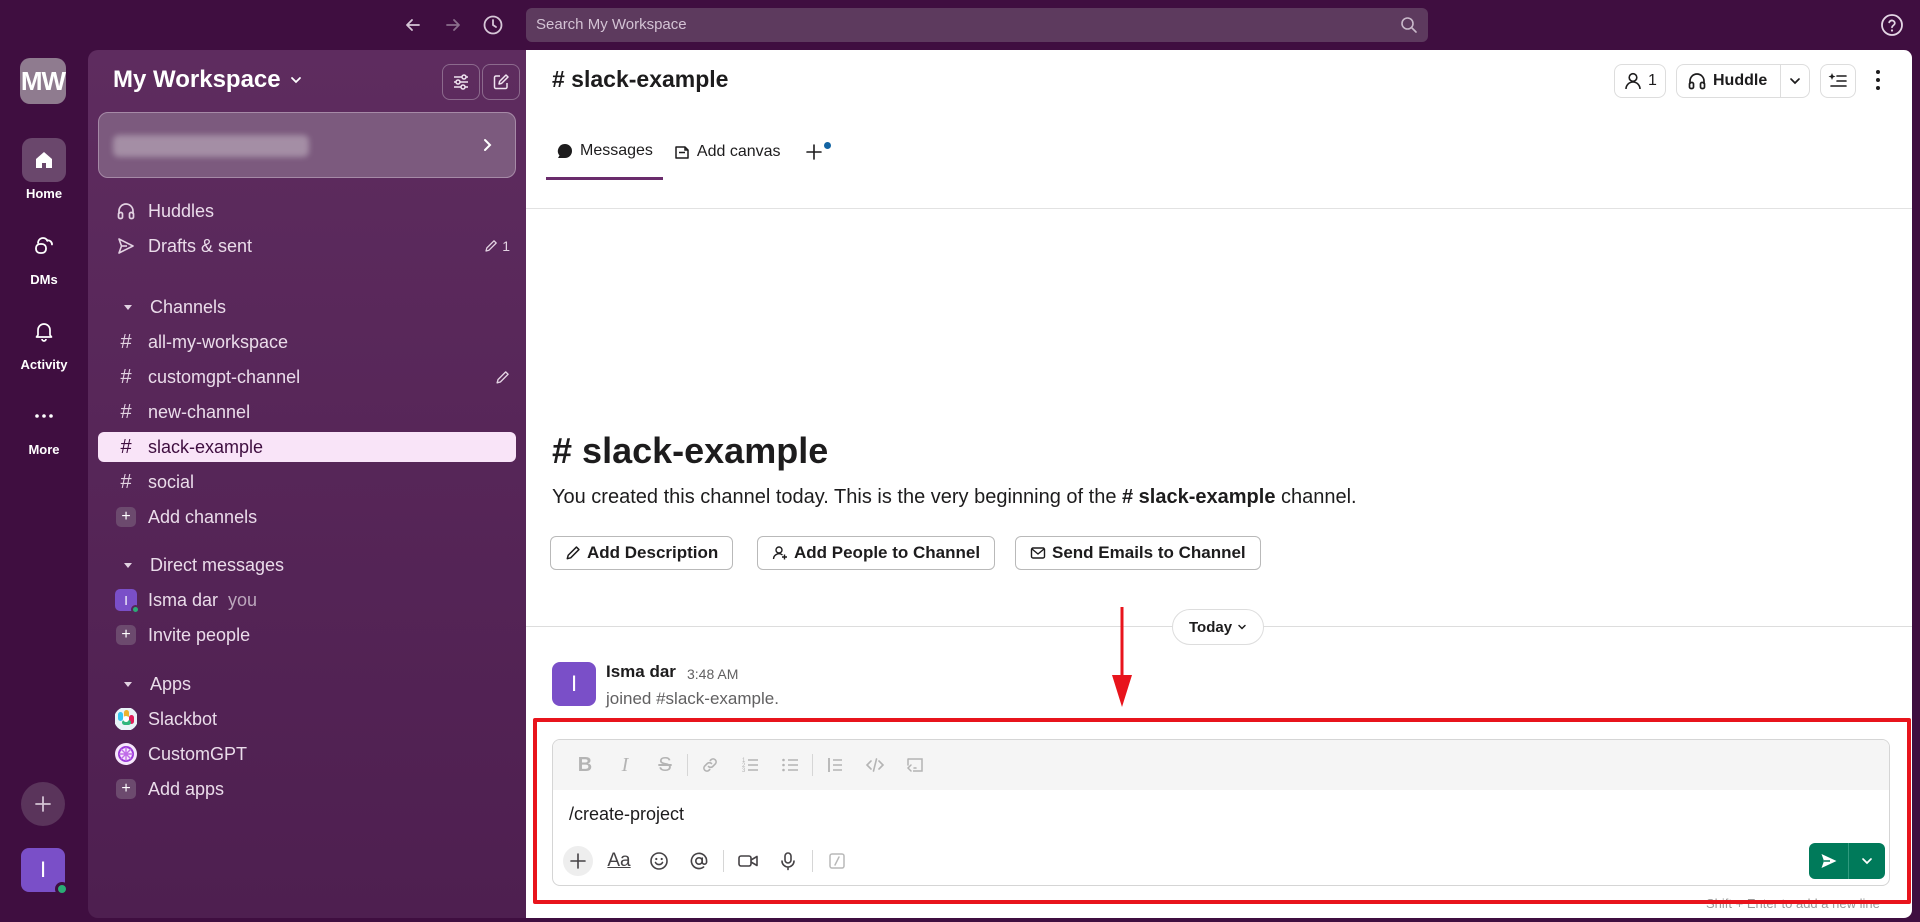 This screenshot has width=1920, height=922. What do you see at coordinates (827, 145) in the screenshot?
I see `notification-dot` at bounding box center [827, 145].